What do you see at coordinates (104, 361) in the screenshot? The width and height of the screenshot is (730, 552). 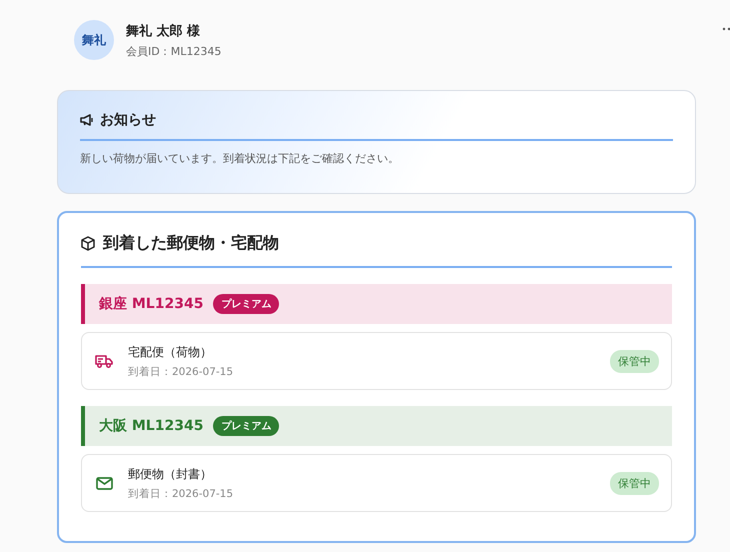 I see `truck-icon` at bounding box center [104, 361].